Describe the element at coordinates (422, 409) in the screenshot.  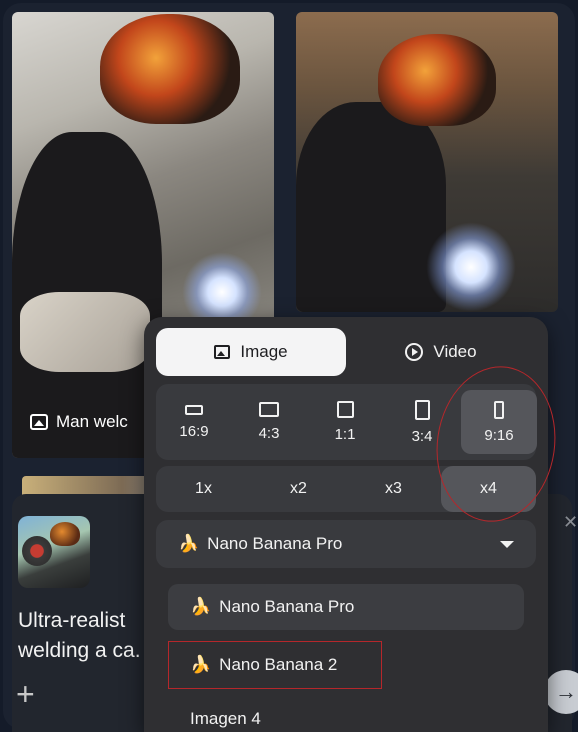
I see `aspect-3-4-icon` at that location.